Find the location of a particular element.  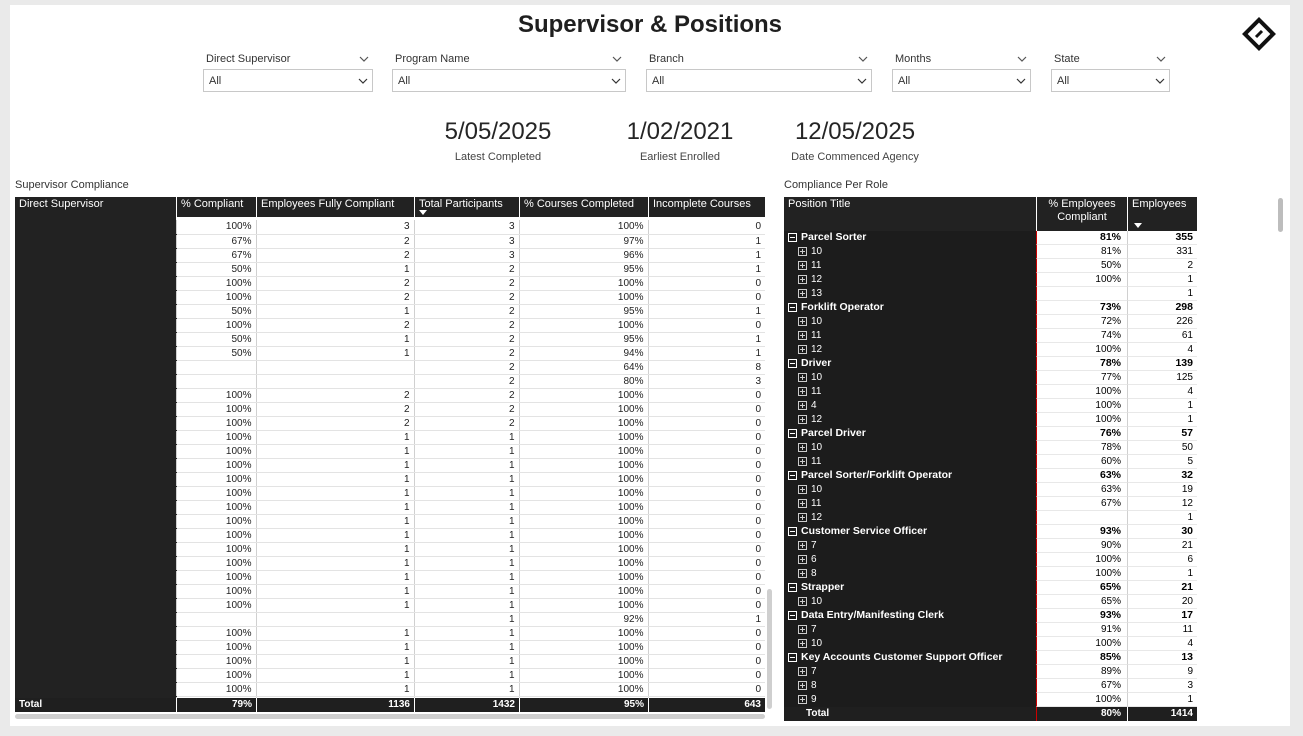

column-header: Position Title is located at coordinates (910, 214).